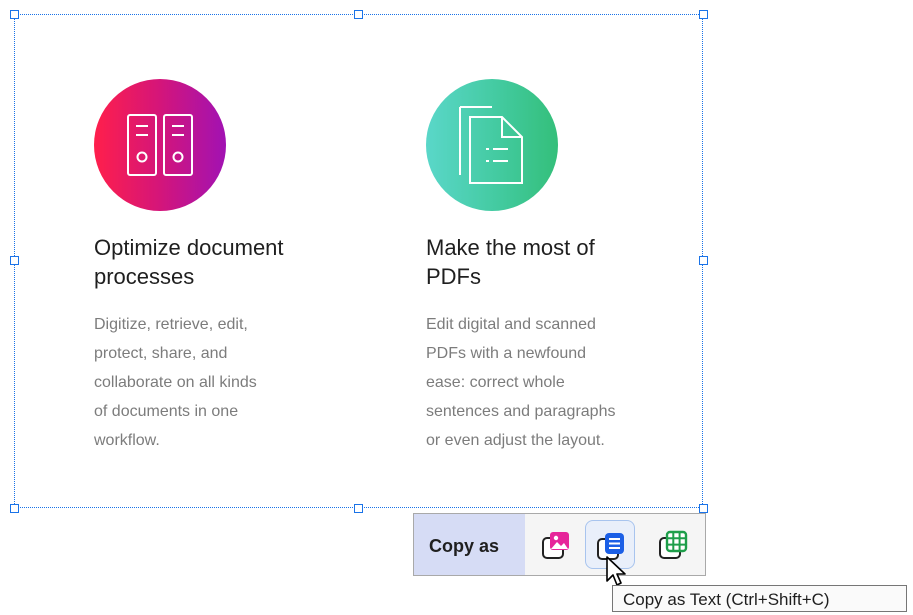 The width and height of the screenshot is (913, 615). What do you see at coordinates (510, 262) in the screenshot?
I see `card-title: Make the most of PDFs` at bounding box center [510, 262].